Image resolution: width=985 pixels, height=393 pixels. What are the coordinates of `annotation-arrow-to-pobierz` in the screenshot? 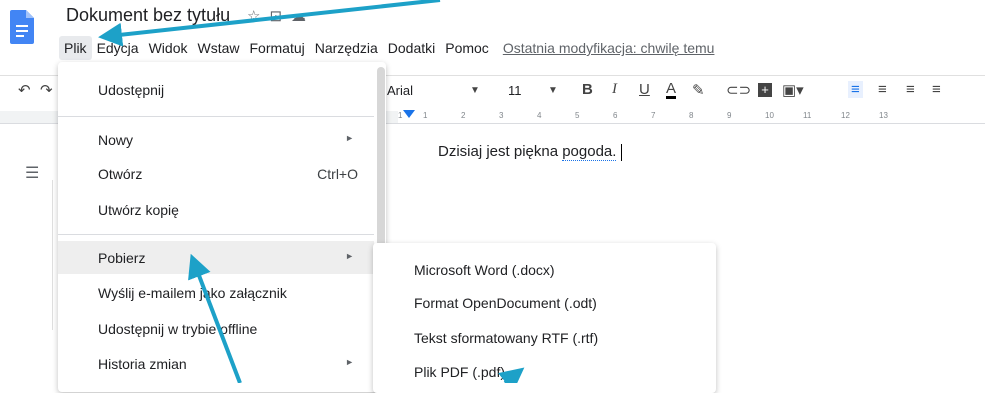 It's located at (215, 318).